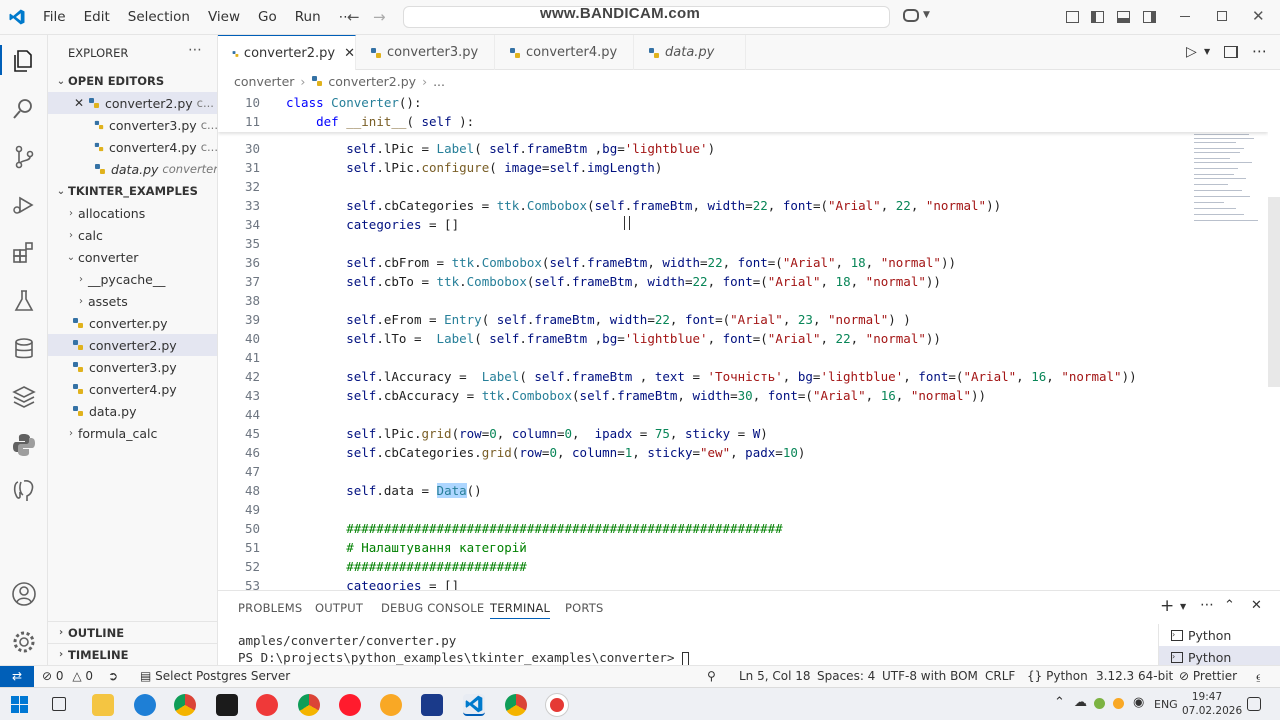  I want to click on terminal-instance-item: › Python, so click(1219, 635).